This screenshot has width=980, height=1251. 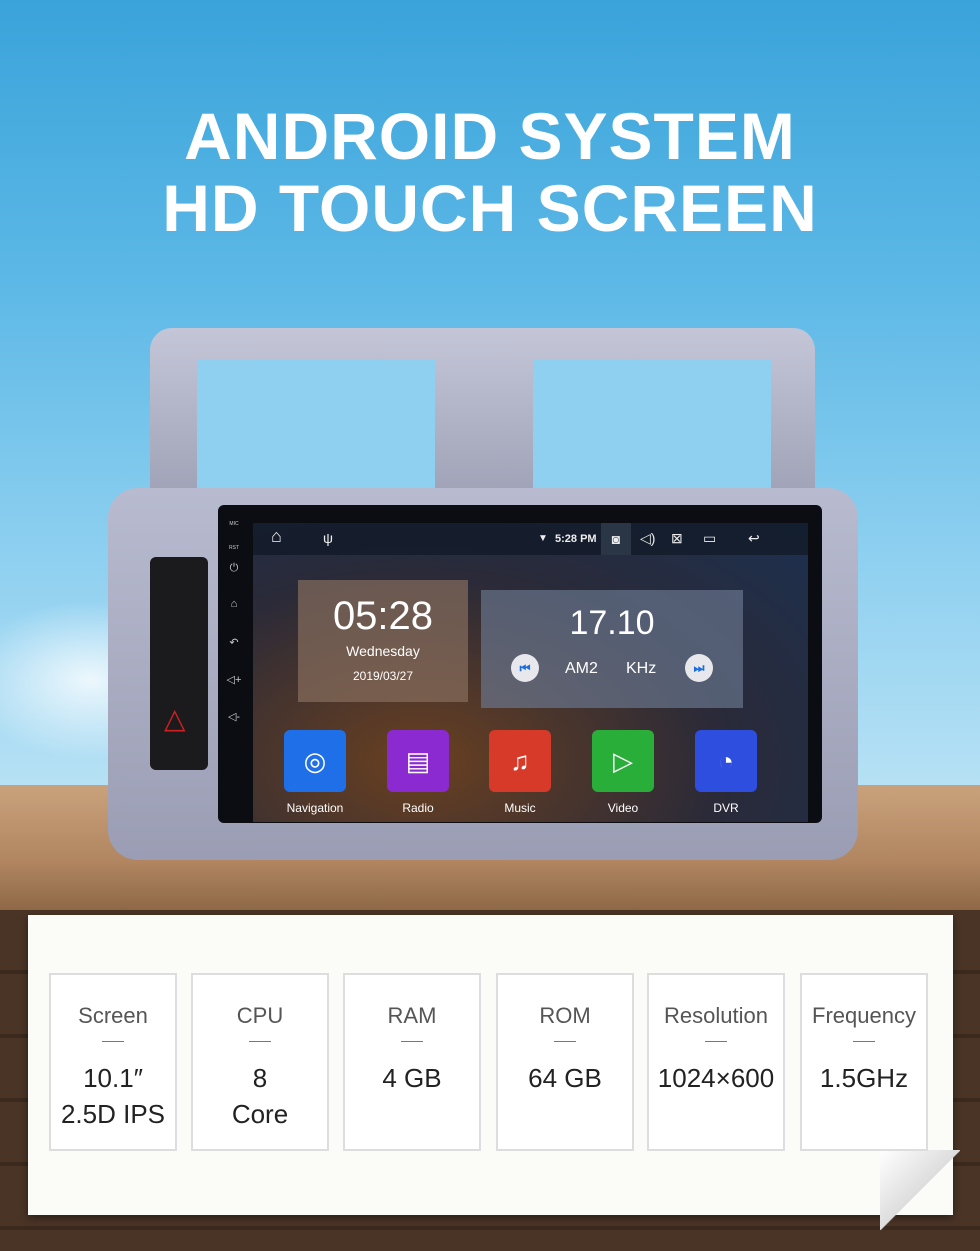 What do you see at coordinates (234, 548) in the screenshot?
I see `rst-label: RST` at bounding box center [234, 548].